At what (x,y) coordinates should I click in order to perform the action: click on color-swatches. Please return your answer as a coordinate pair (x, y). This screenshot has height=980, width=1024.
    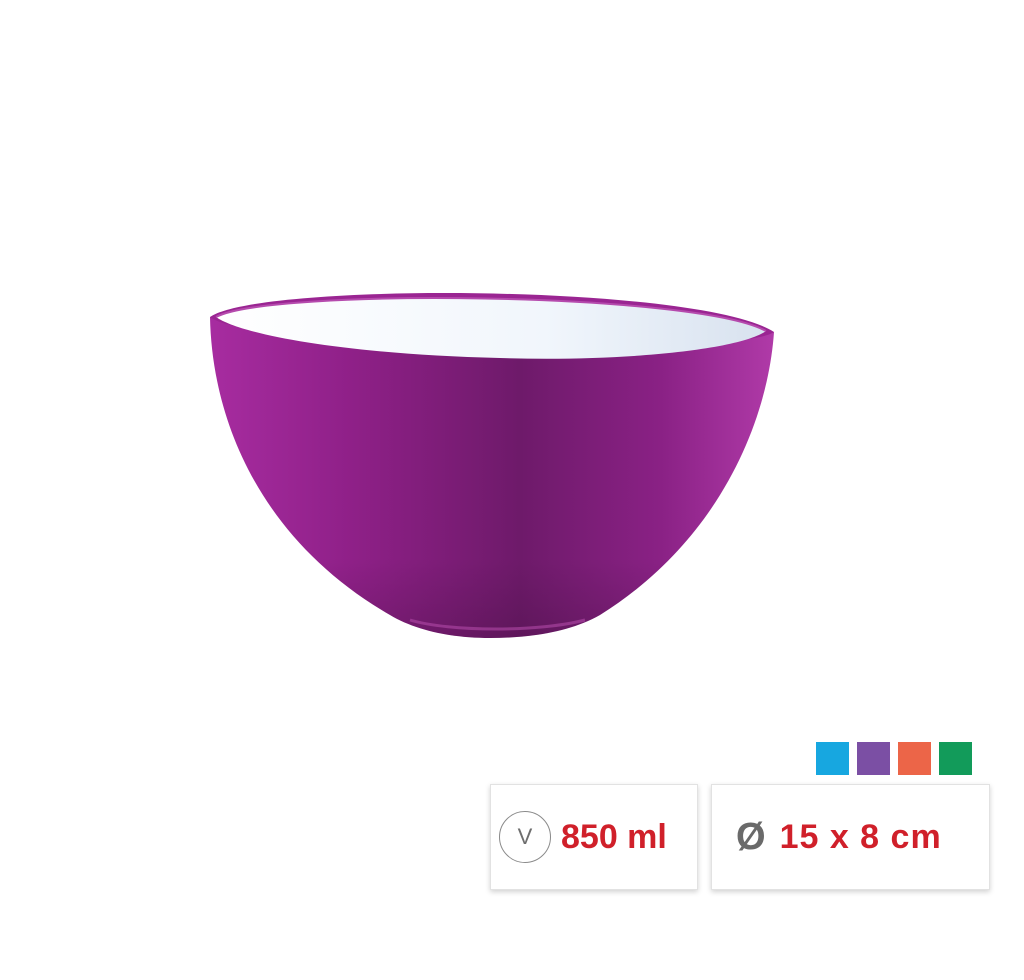
    Looking at the image, I should click on (894, 758).